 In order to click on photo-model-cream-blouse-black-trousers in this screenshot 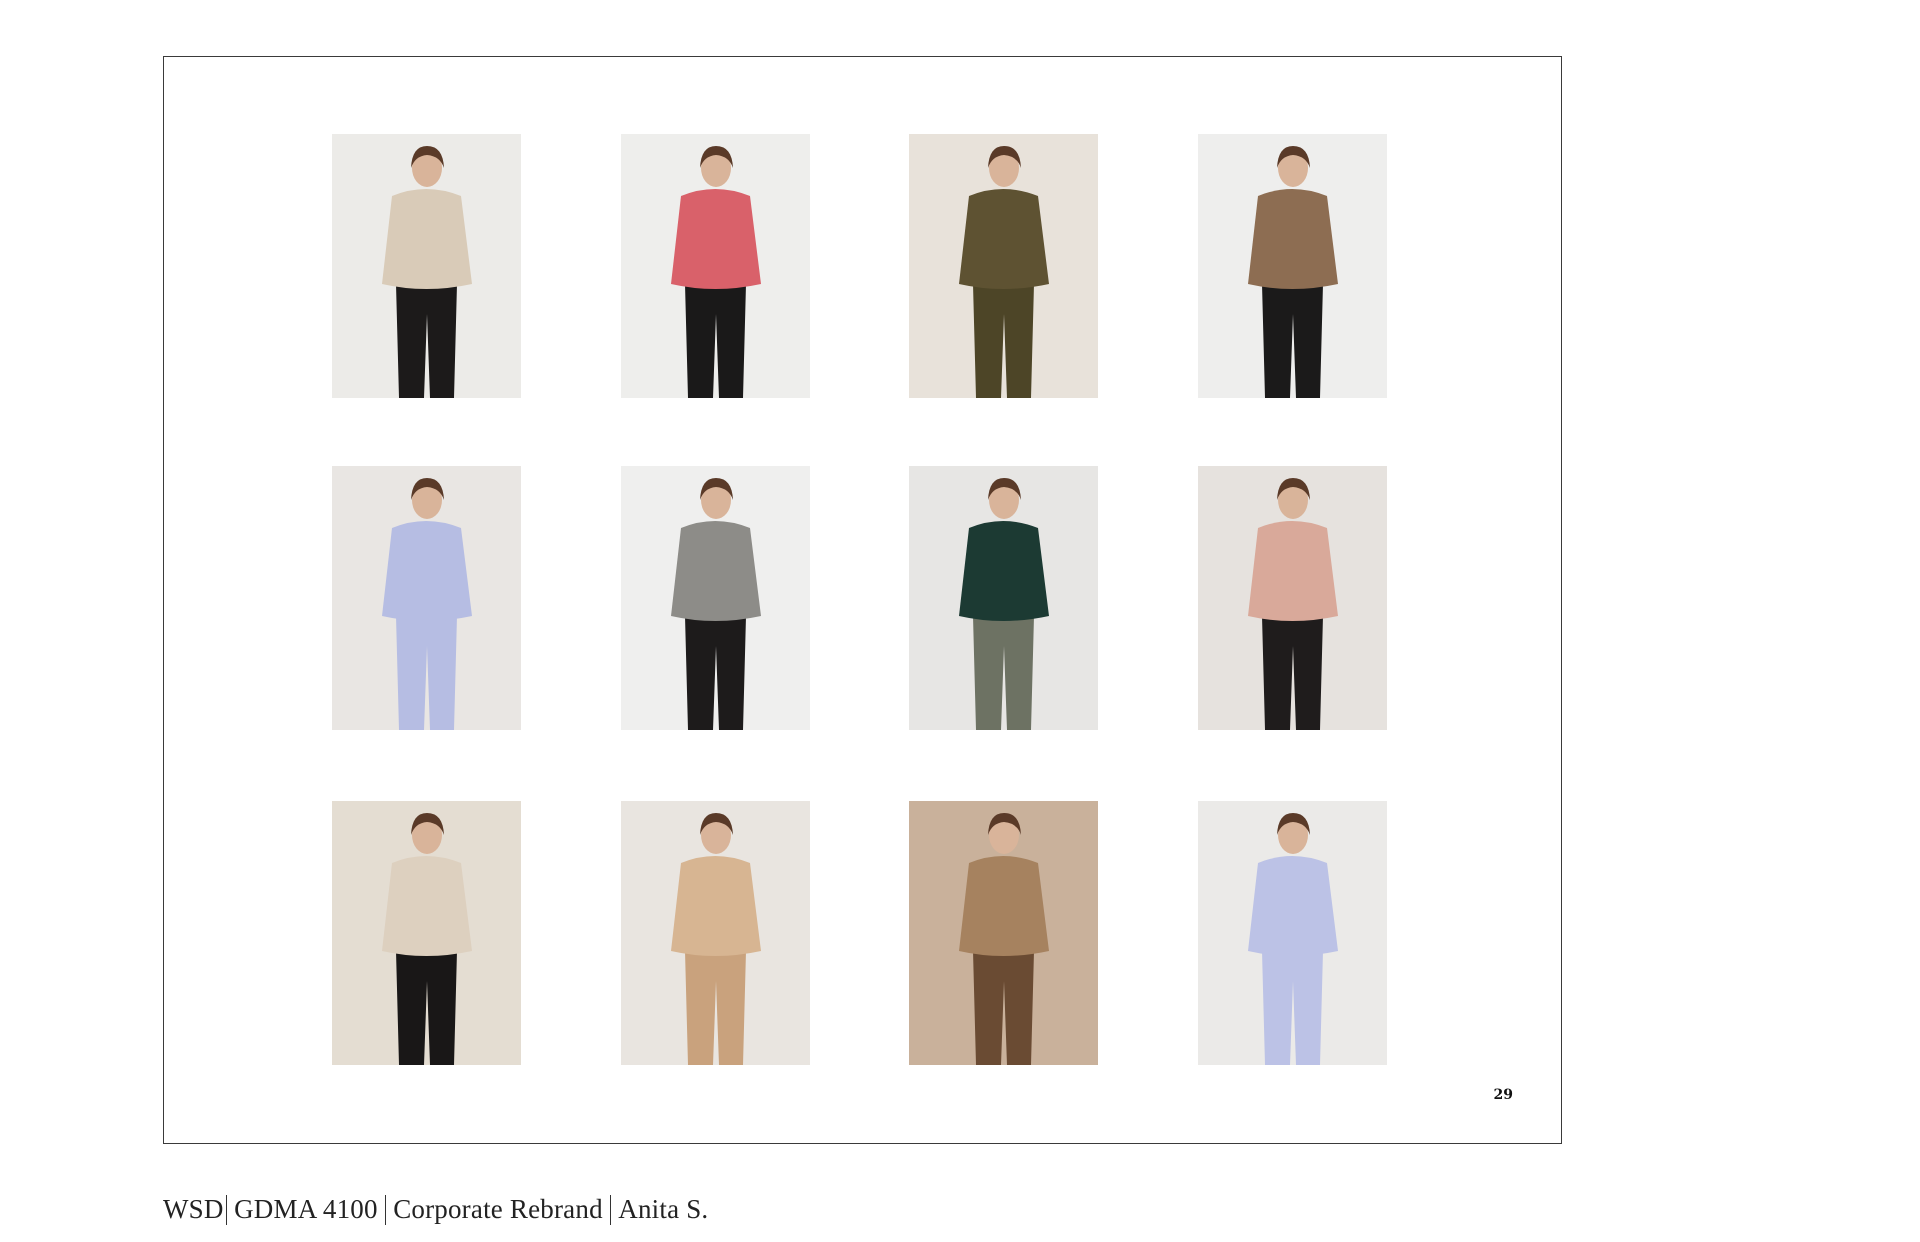, I will do `click(426, 266)`.